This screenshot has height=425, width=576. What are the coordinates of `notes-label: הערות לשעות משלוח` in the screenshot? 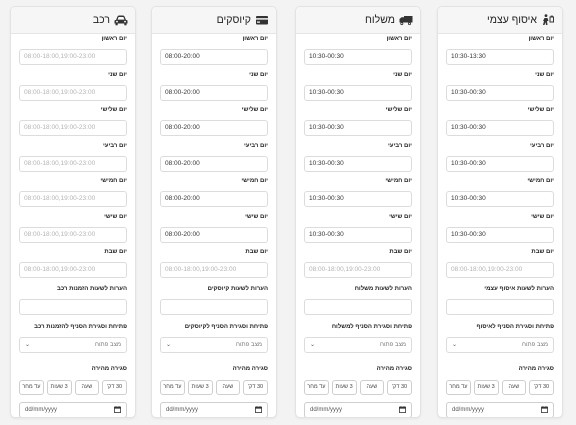 It's located at (383, 288).